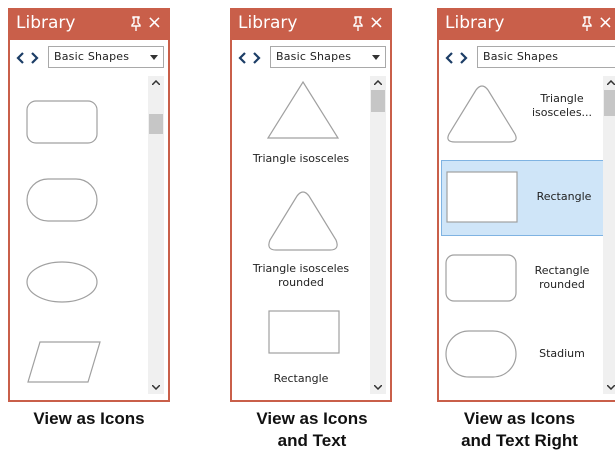  I want to click on list-item: Triangle isosceles, so click(301, 123).